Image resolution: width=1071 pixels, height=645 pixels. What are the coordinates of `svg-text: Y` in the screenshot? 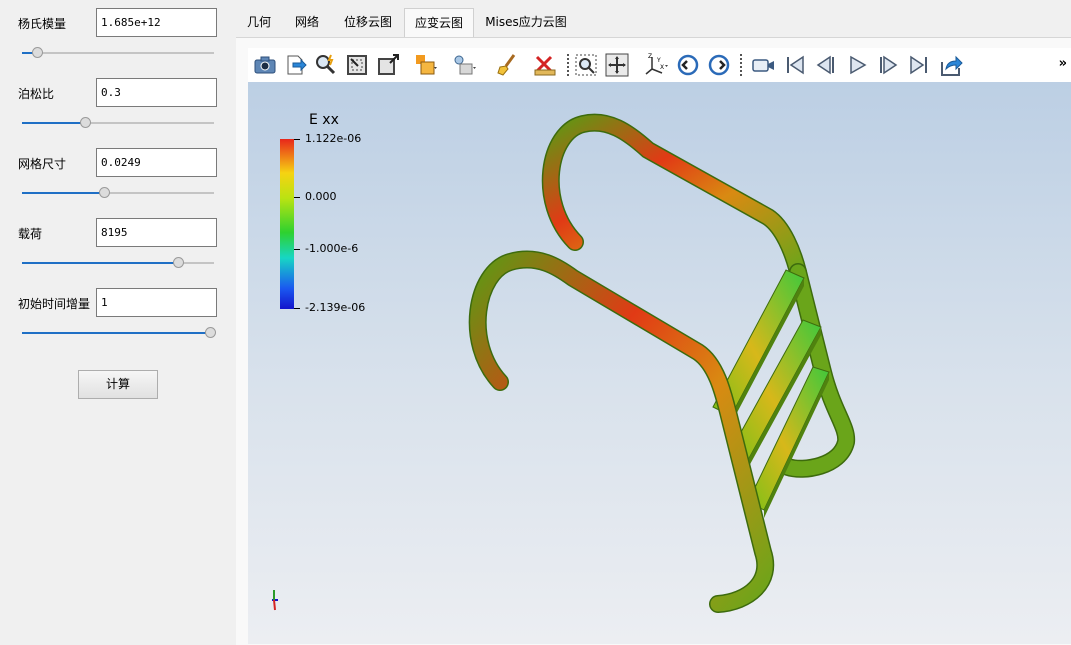 It's located at (658, 60).